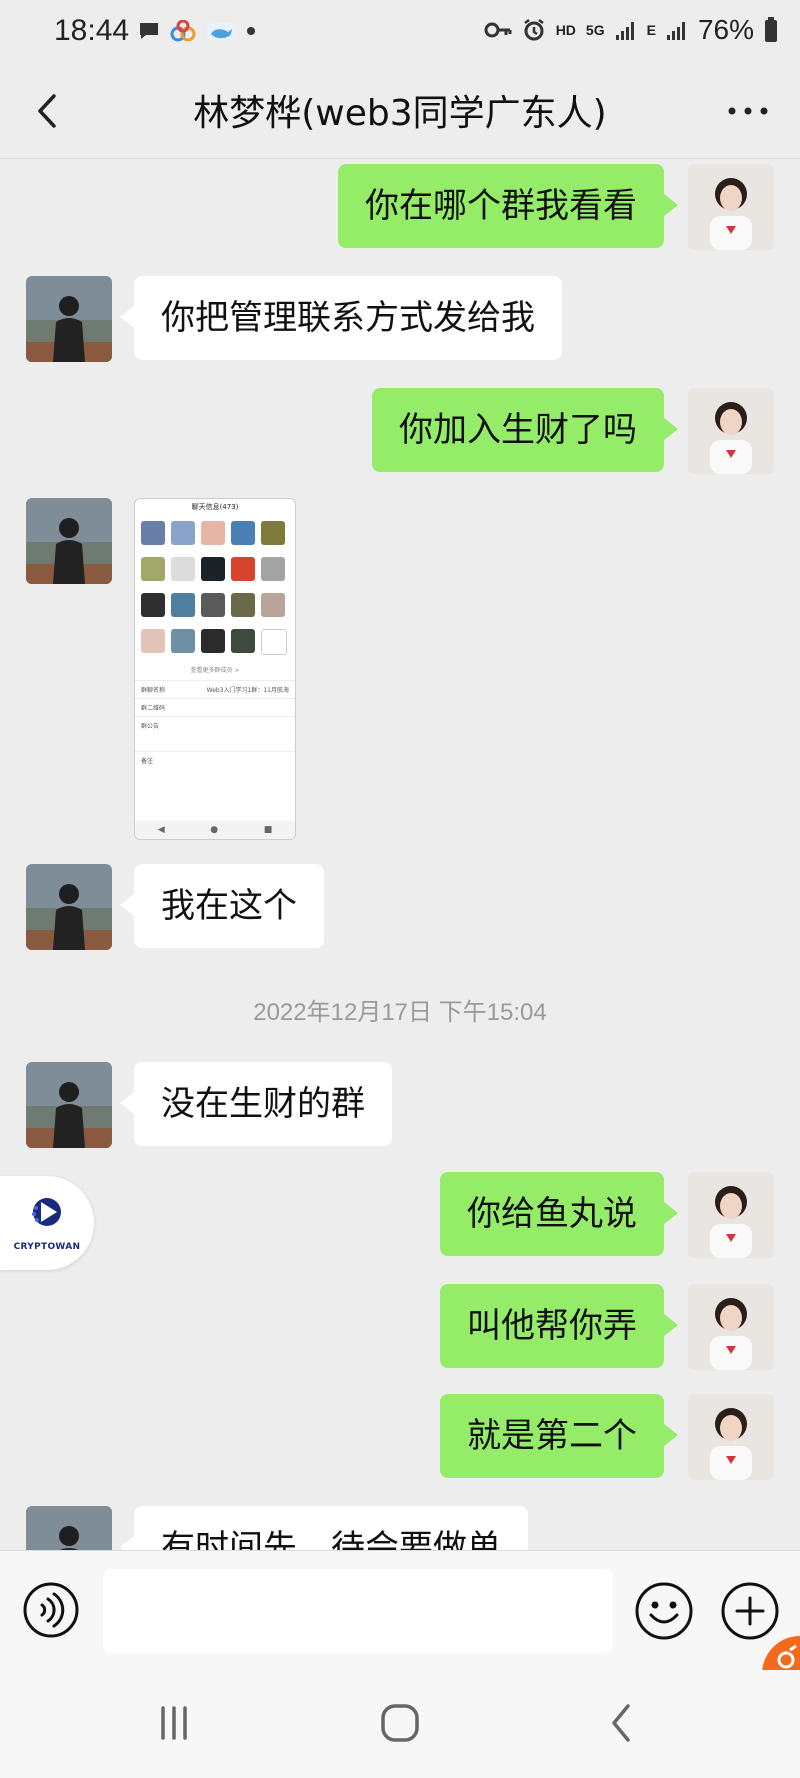 The height and width of the screenshot is (1778, 800). Describe the element at coordinates (781, 1655) in the screenshot. I see `floating-shortcut-icon` at that location.